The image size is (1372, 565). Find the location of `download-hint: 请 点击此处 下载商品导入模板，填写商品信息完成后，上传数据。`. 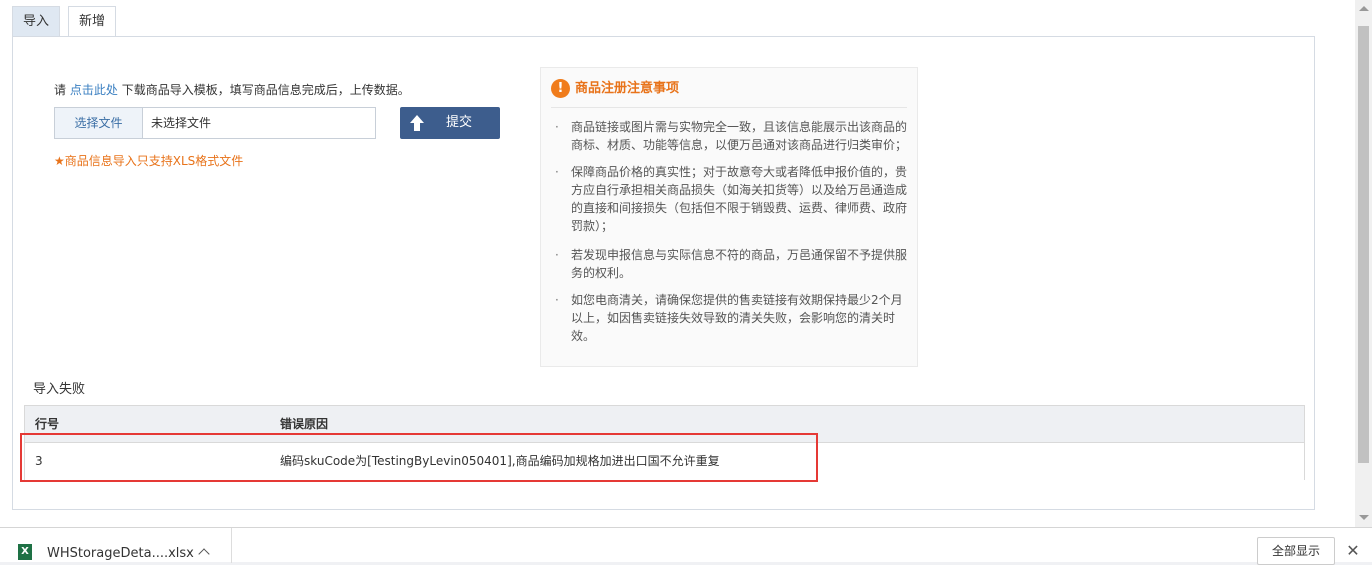

download-hint: 请 点击此处 下载商品导入模板，填写商品信息完成后，上传数据。 is located at coordinates (232, 89).